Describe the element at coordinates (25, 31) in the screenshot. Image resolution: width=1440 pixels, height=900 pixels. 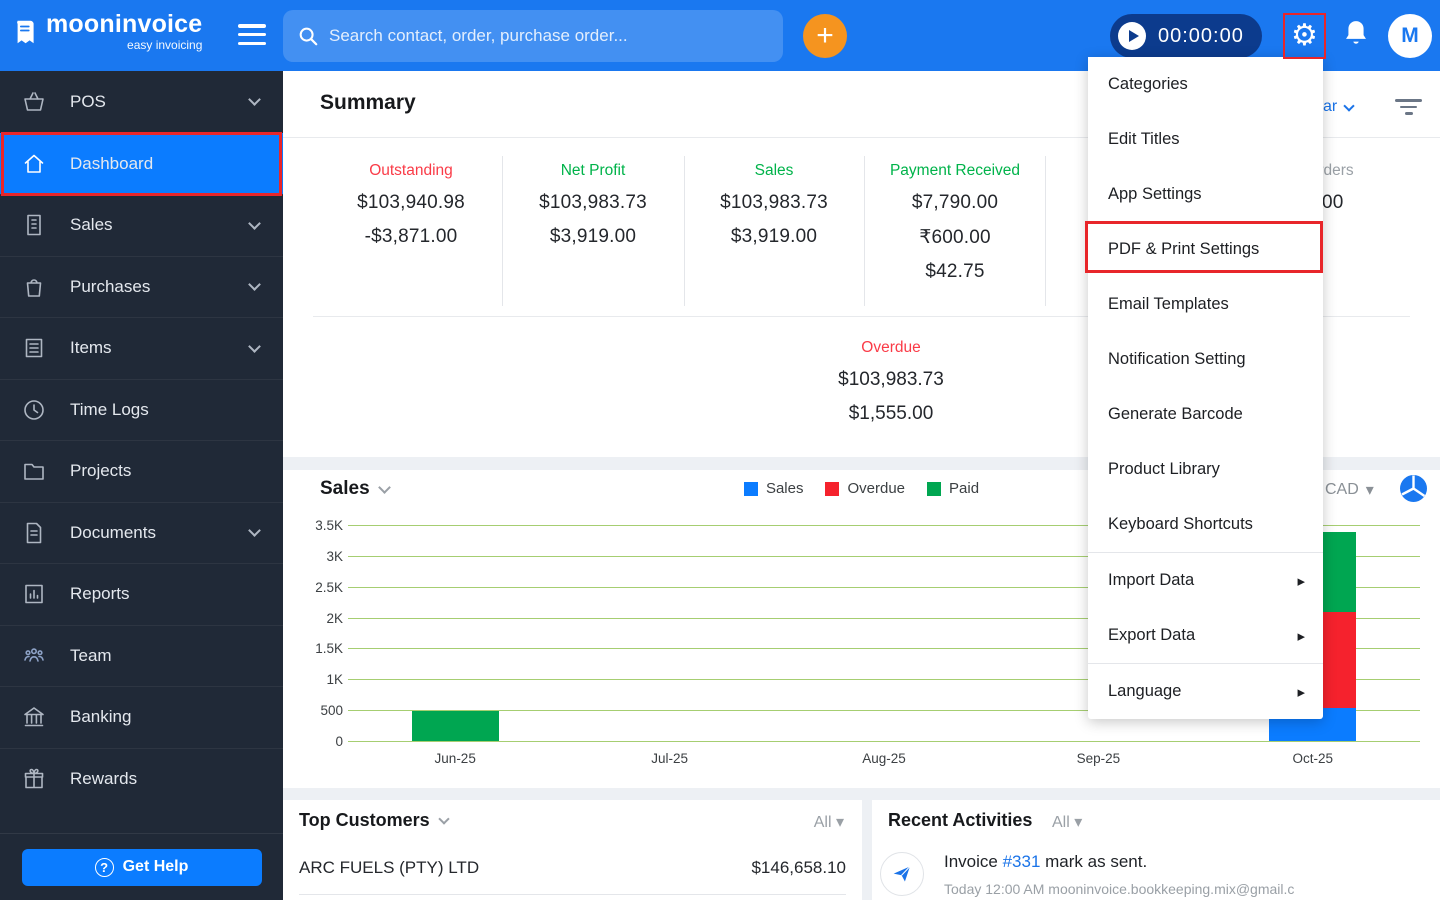
I see `moon-invoice-logo-icon` at that location.